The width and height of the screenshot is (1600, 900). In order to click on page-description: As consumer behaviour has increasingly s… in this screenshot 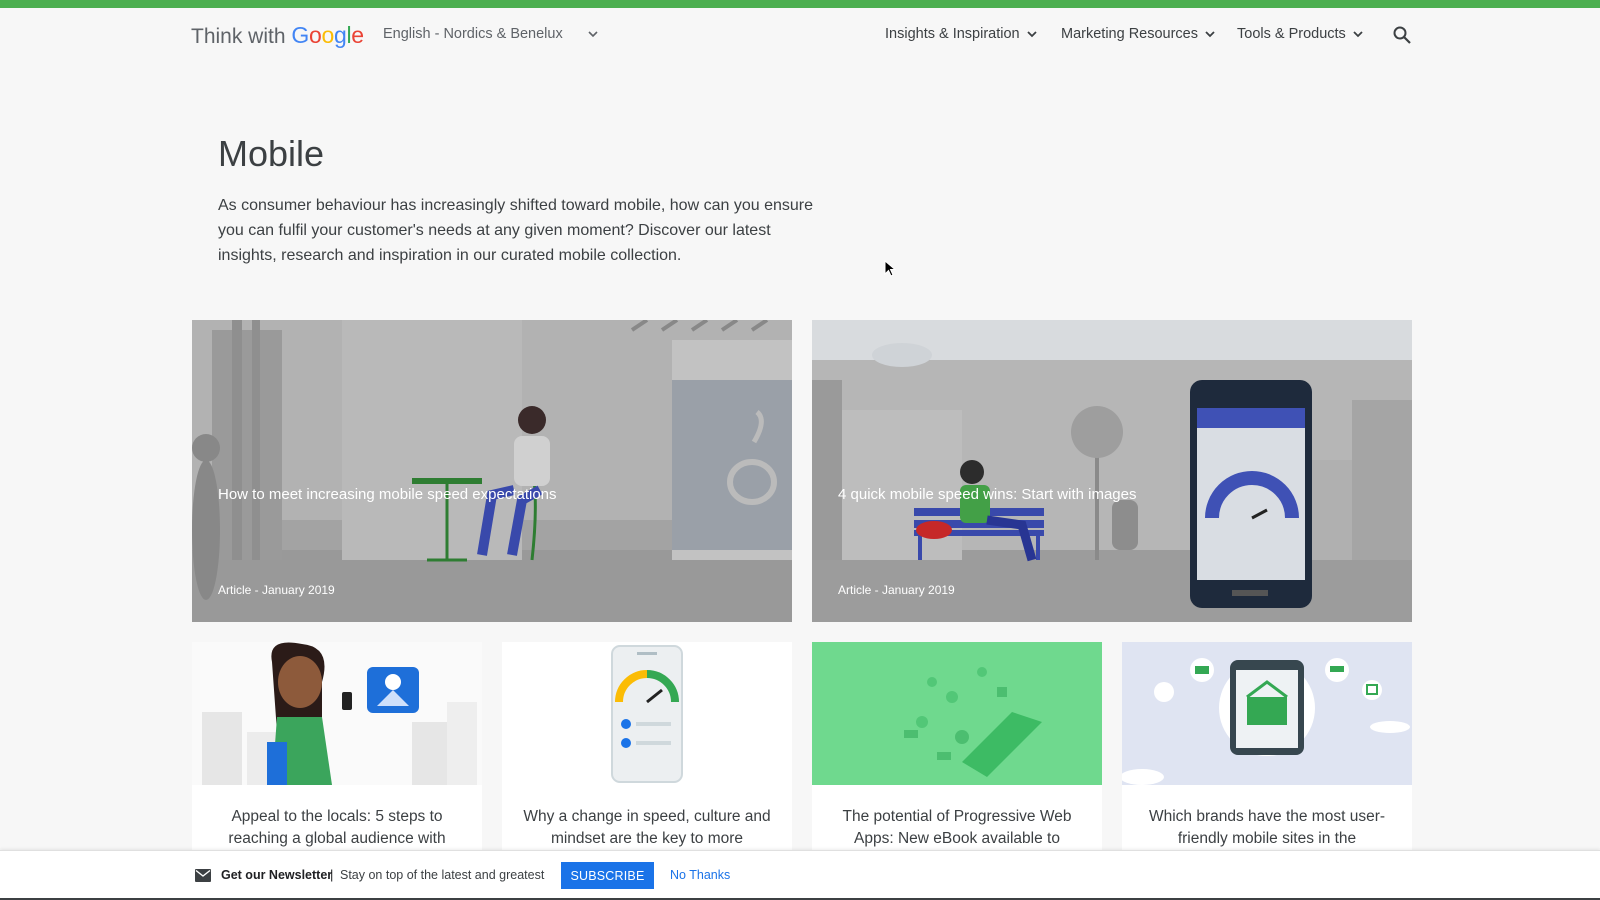, I will do `click(515, 230)`.